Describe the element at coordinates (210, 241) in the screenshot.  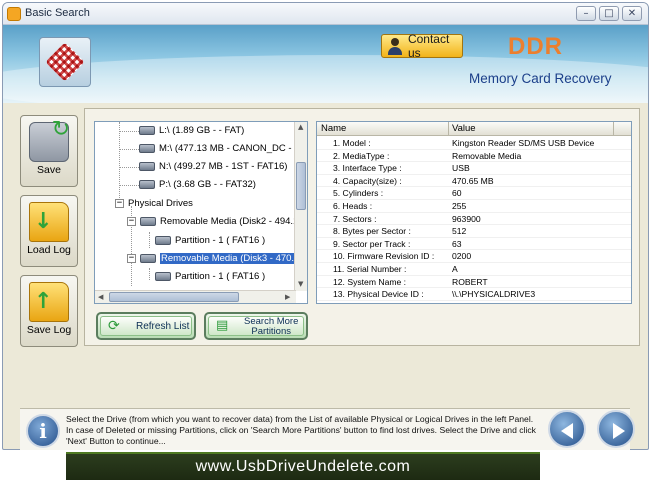
I see `tree-item-disk2-partition: Partition - 1 ( FAT16 )` at that location.